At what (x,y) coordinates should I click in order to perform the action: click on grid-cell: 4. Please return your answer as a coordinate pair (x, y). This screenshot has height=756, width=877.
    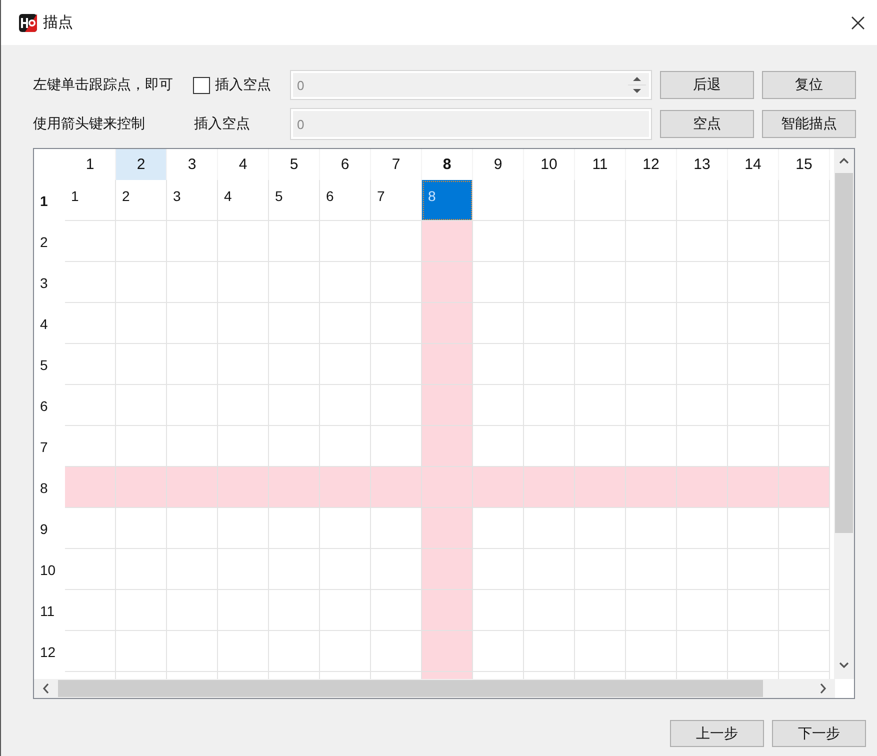
    Looking at the image, I should click on (243, 200).